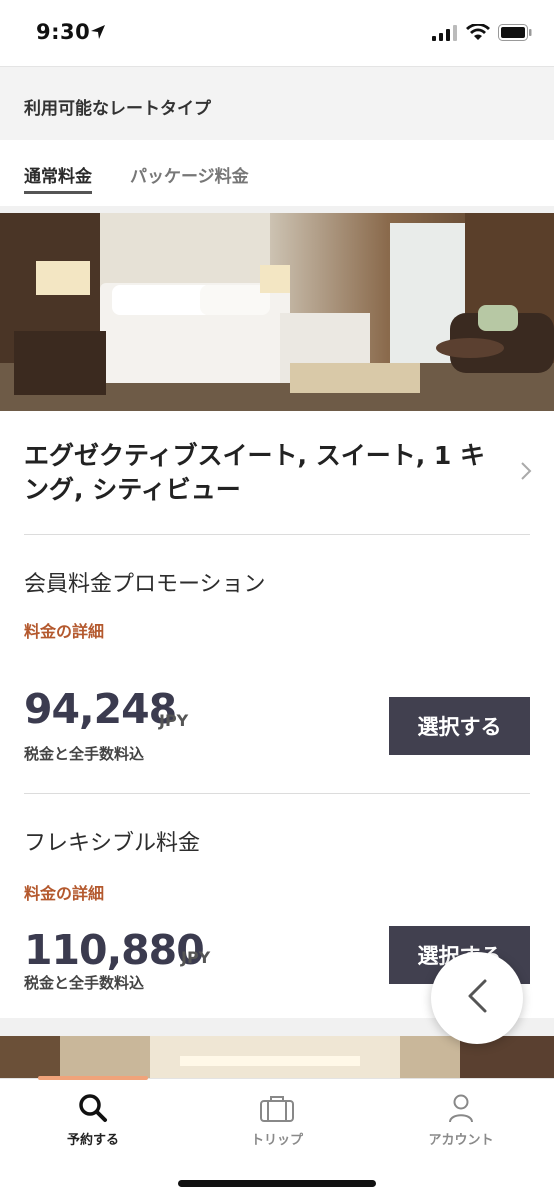 The image size is (554, 1200). I want to click on tab-label: トリップ, so click(276, 1140).